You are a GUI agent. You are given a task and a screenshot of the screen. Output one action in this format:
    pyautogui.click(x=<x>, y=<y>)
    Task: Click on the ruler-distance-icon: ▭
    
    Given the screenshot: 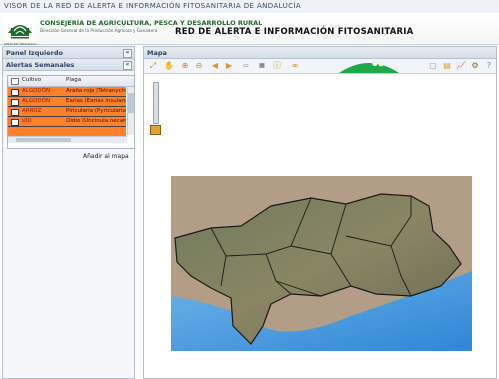 What is the action you would take?
    pyautogui.click(x=246, y=66)
    